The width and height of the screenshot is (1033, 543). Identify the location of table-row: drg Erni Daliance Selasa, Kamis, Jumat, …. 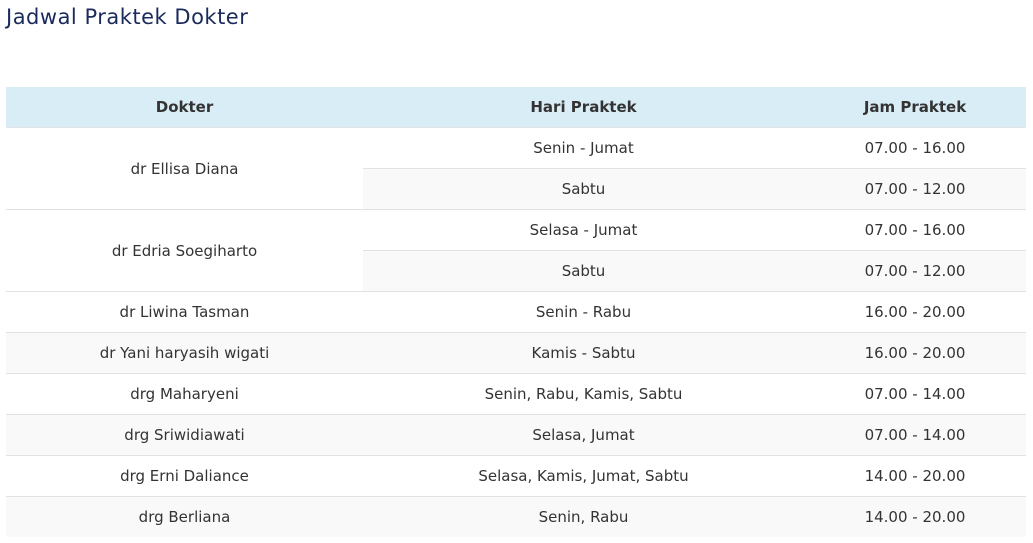
(516, 476).